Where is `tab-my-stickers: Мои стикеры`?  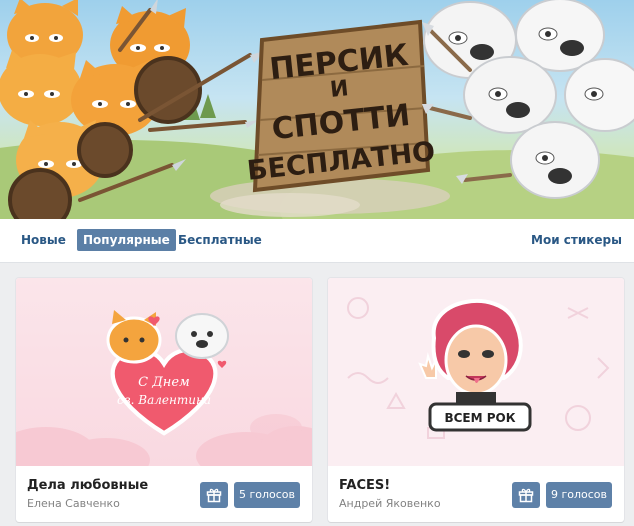
tab-my-stickers: Мои стикеры is located at coordinates (576, 240).